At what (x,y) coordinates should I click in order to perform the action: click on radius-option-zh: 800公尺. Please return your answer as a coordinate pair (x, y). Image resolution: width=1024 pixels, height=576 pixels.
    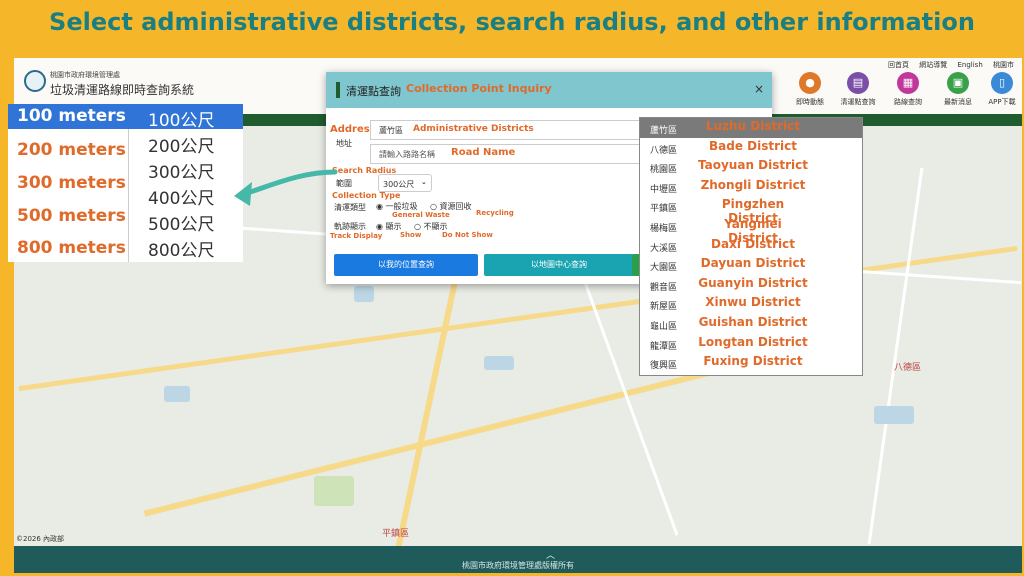
    Looking at the image, I should click on (181, 248).